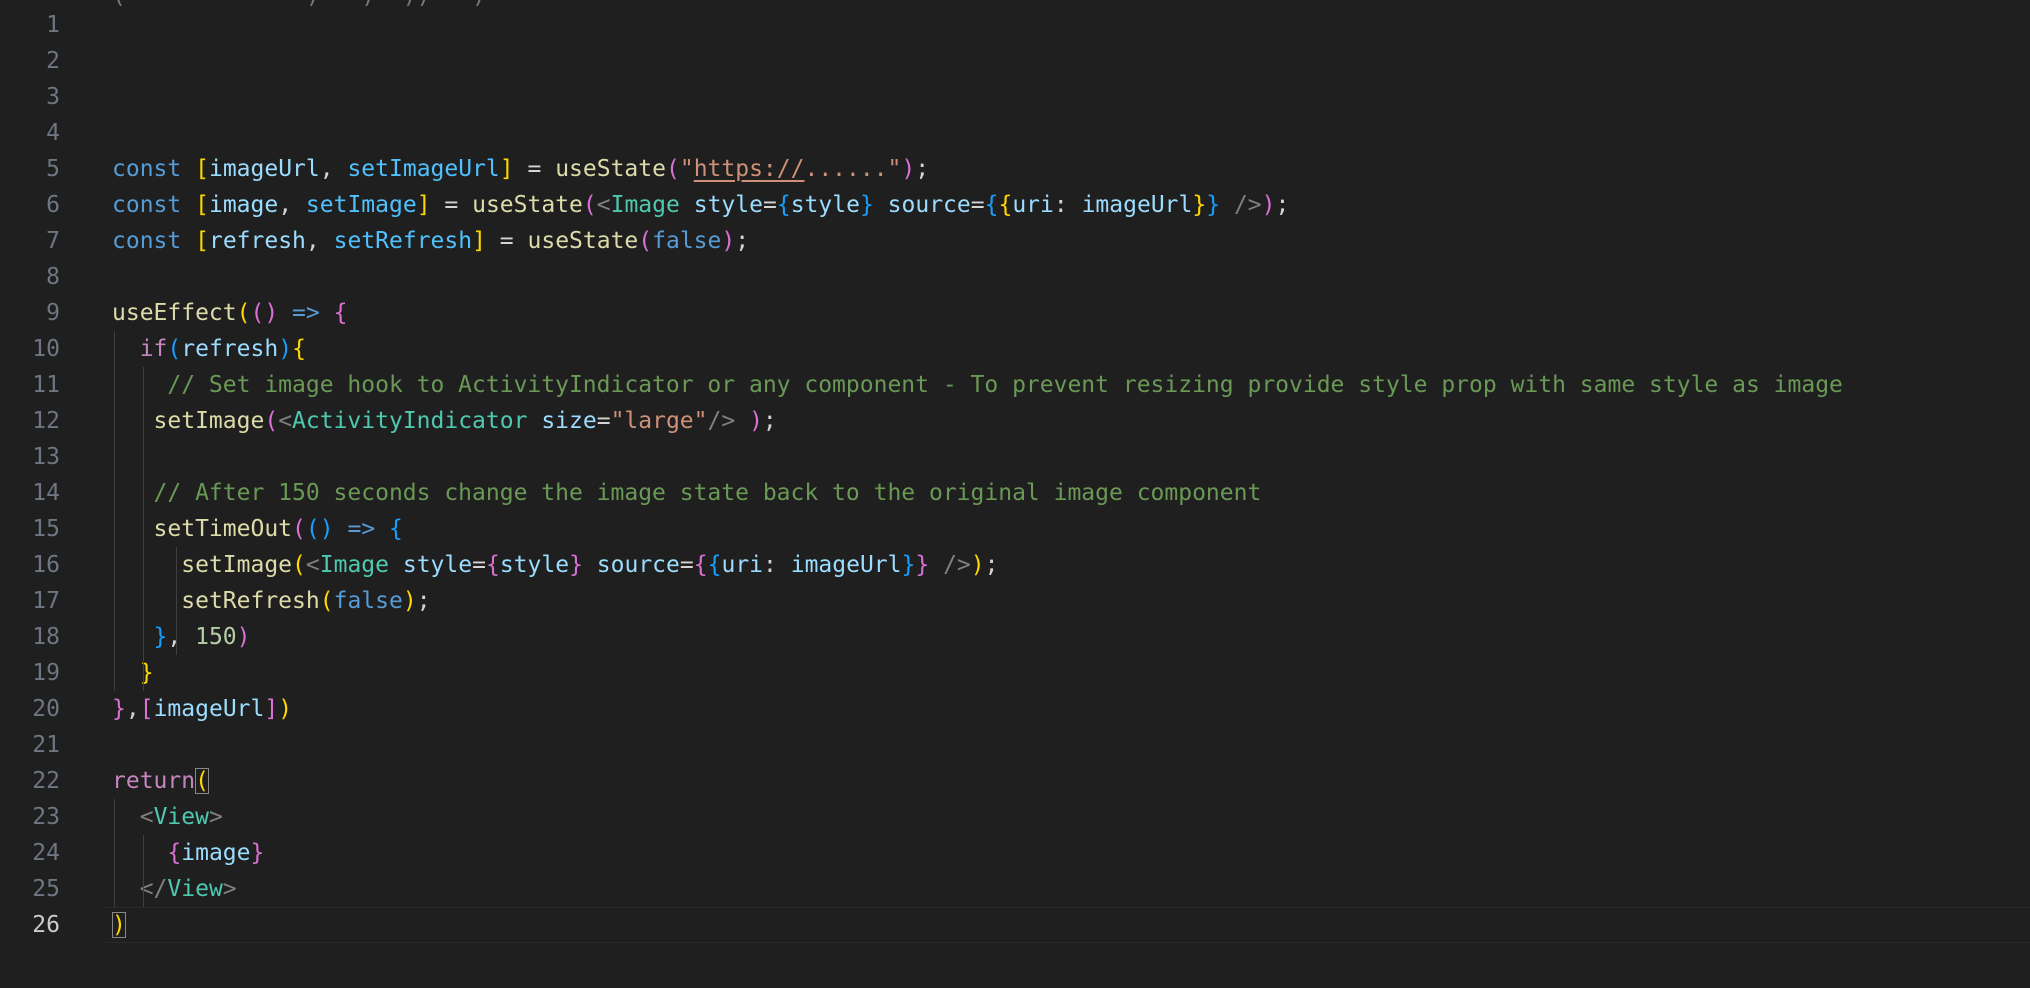  What do you see at coordinates (687, 241) in the screenshot?
I see `code-token: false` at bounding box center [687, 241].